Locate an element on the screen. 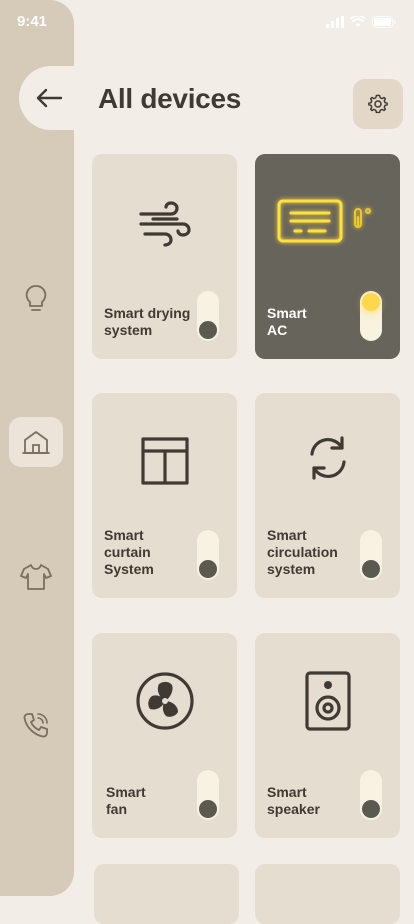 This screenshot has width=414, height=924. air-conditioner-icon is located at coordinates (324, 221).